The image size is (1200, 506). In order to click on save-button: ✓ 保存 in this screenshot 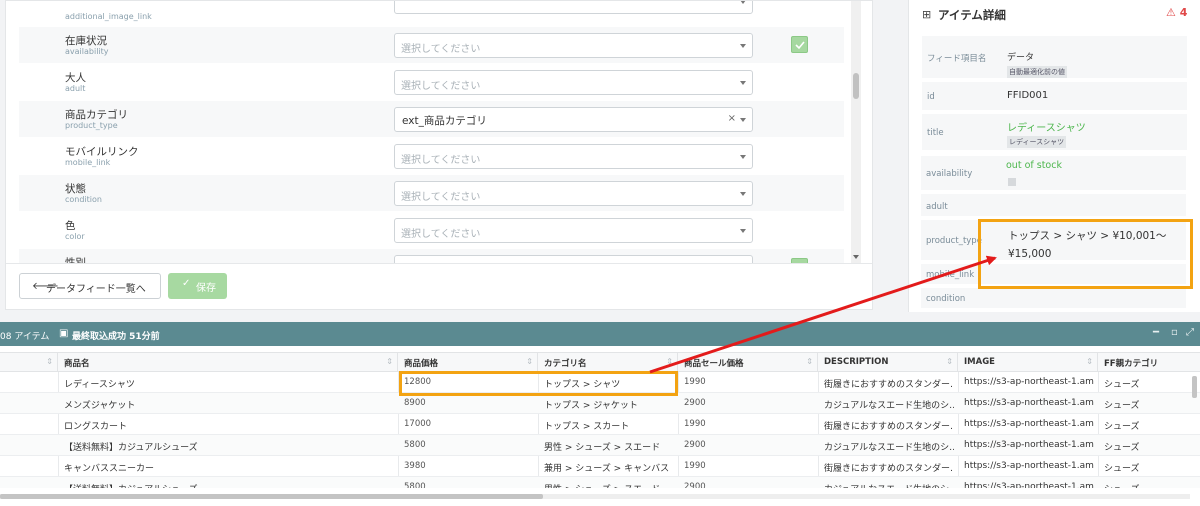, I will do `click(197, 286)`.